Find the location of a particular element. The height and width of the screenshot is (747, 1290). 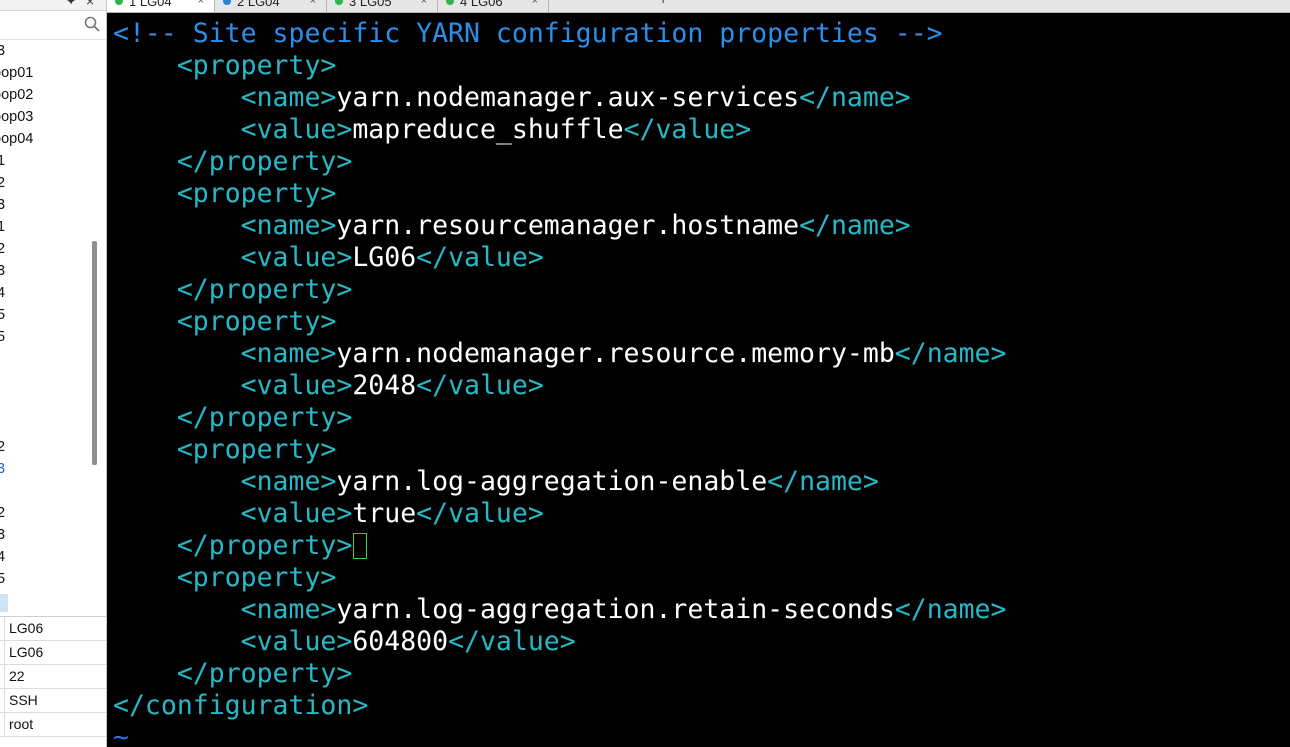

tilde-marker: ~ is located at coordinates (121, 734).